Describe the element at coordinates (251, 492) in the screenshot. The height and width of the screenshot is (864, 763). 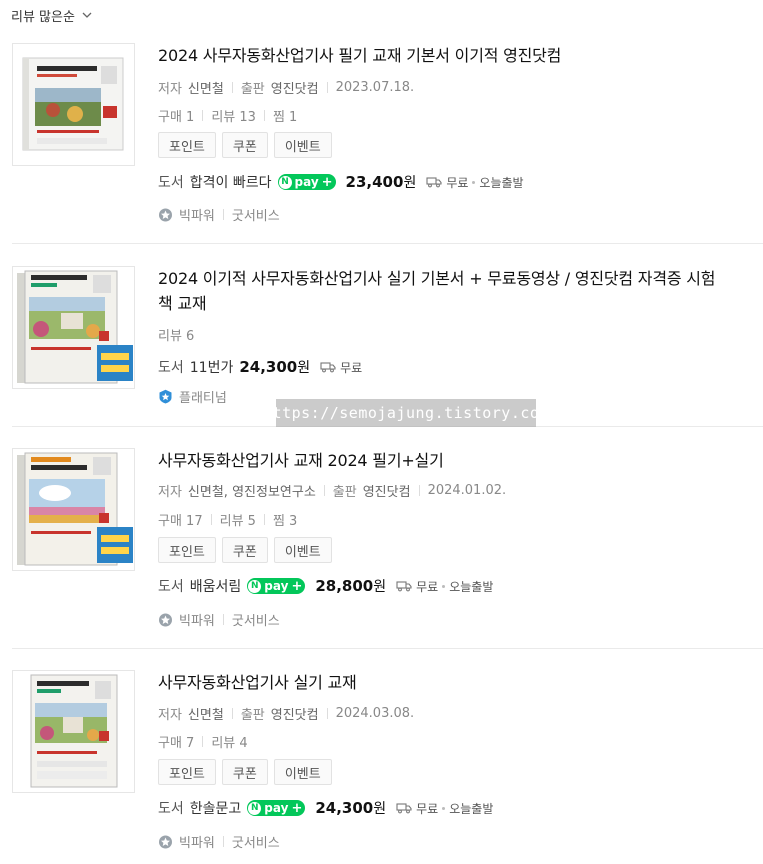
I see `author-value: 신면철, 영진정보연구소` at that location.